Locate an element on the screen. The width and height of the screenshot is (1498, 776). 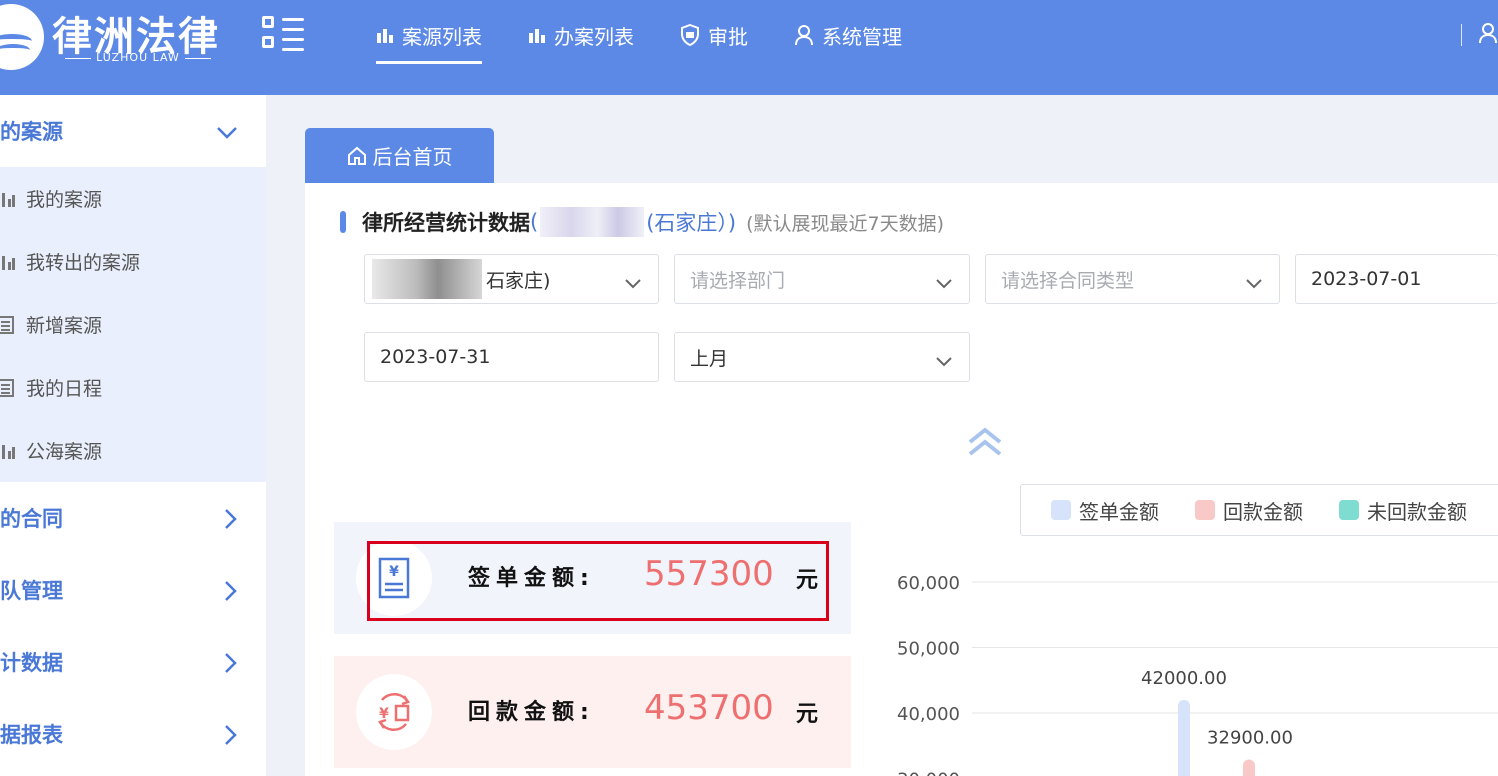
top-nav: 案源列表 办案列表 审批 系统管理 is located at coordinates (662, 35).